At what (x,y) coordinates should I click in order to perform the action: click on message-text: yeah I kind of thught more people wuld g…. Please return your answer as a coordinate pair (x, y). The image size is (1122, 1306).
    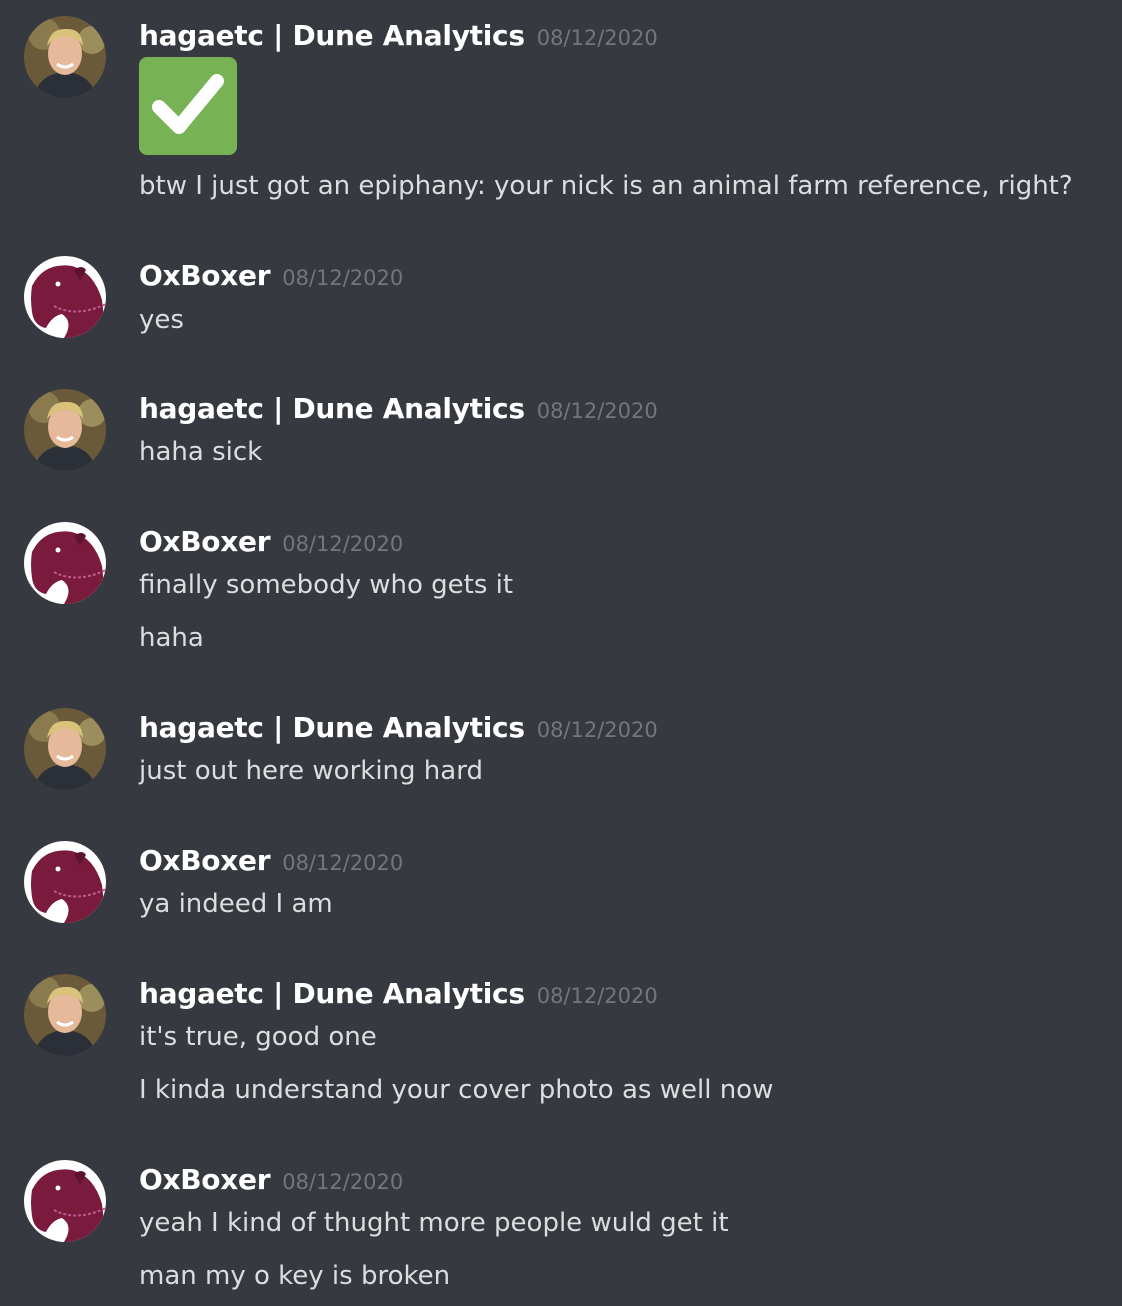
    Looking at the image, I should click on (434, 1223).